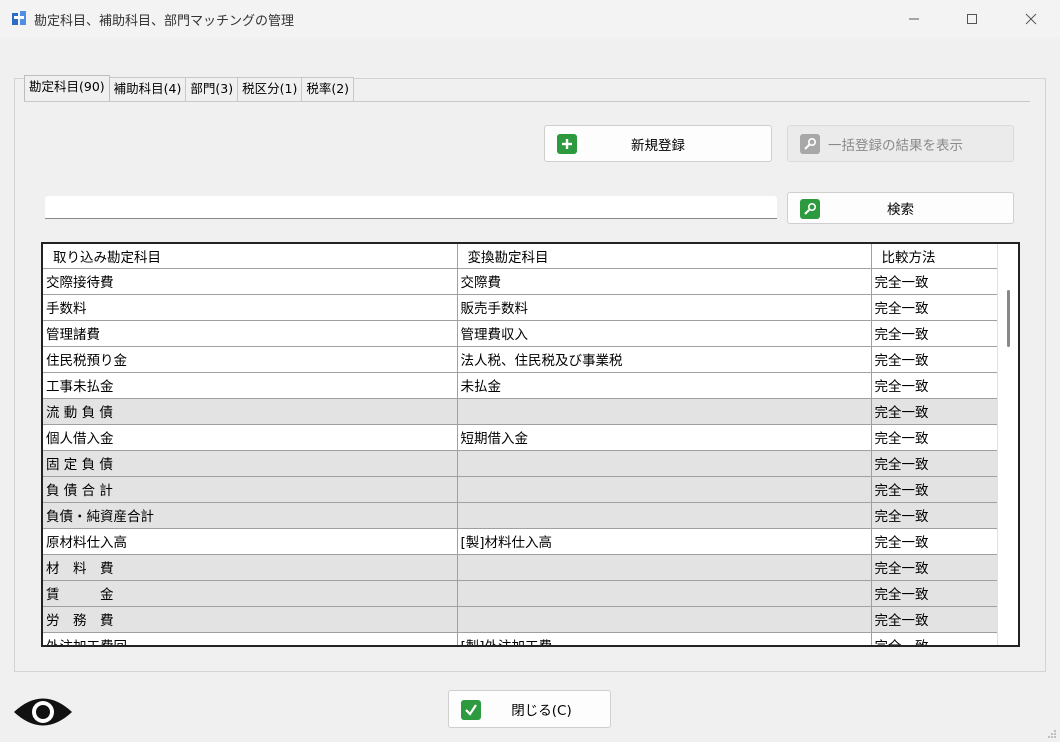 The height and width of the screenshot is (742, 1060). Describe the element at coordinates (164, 21) in the screenshot. I see `window-title: 勘定科目、補助科目、部門マッチングの管理` at that location.